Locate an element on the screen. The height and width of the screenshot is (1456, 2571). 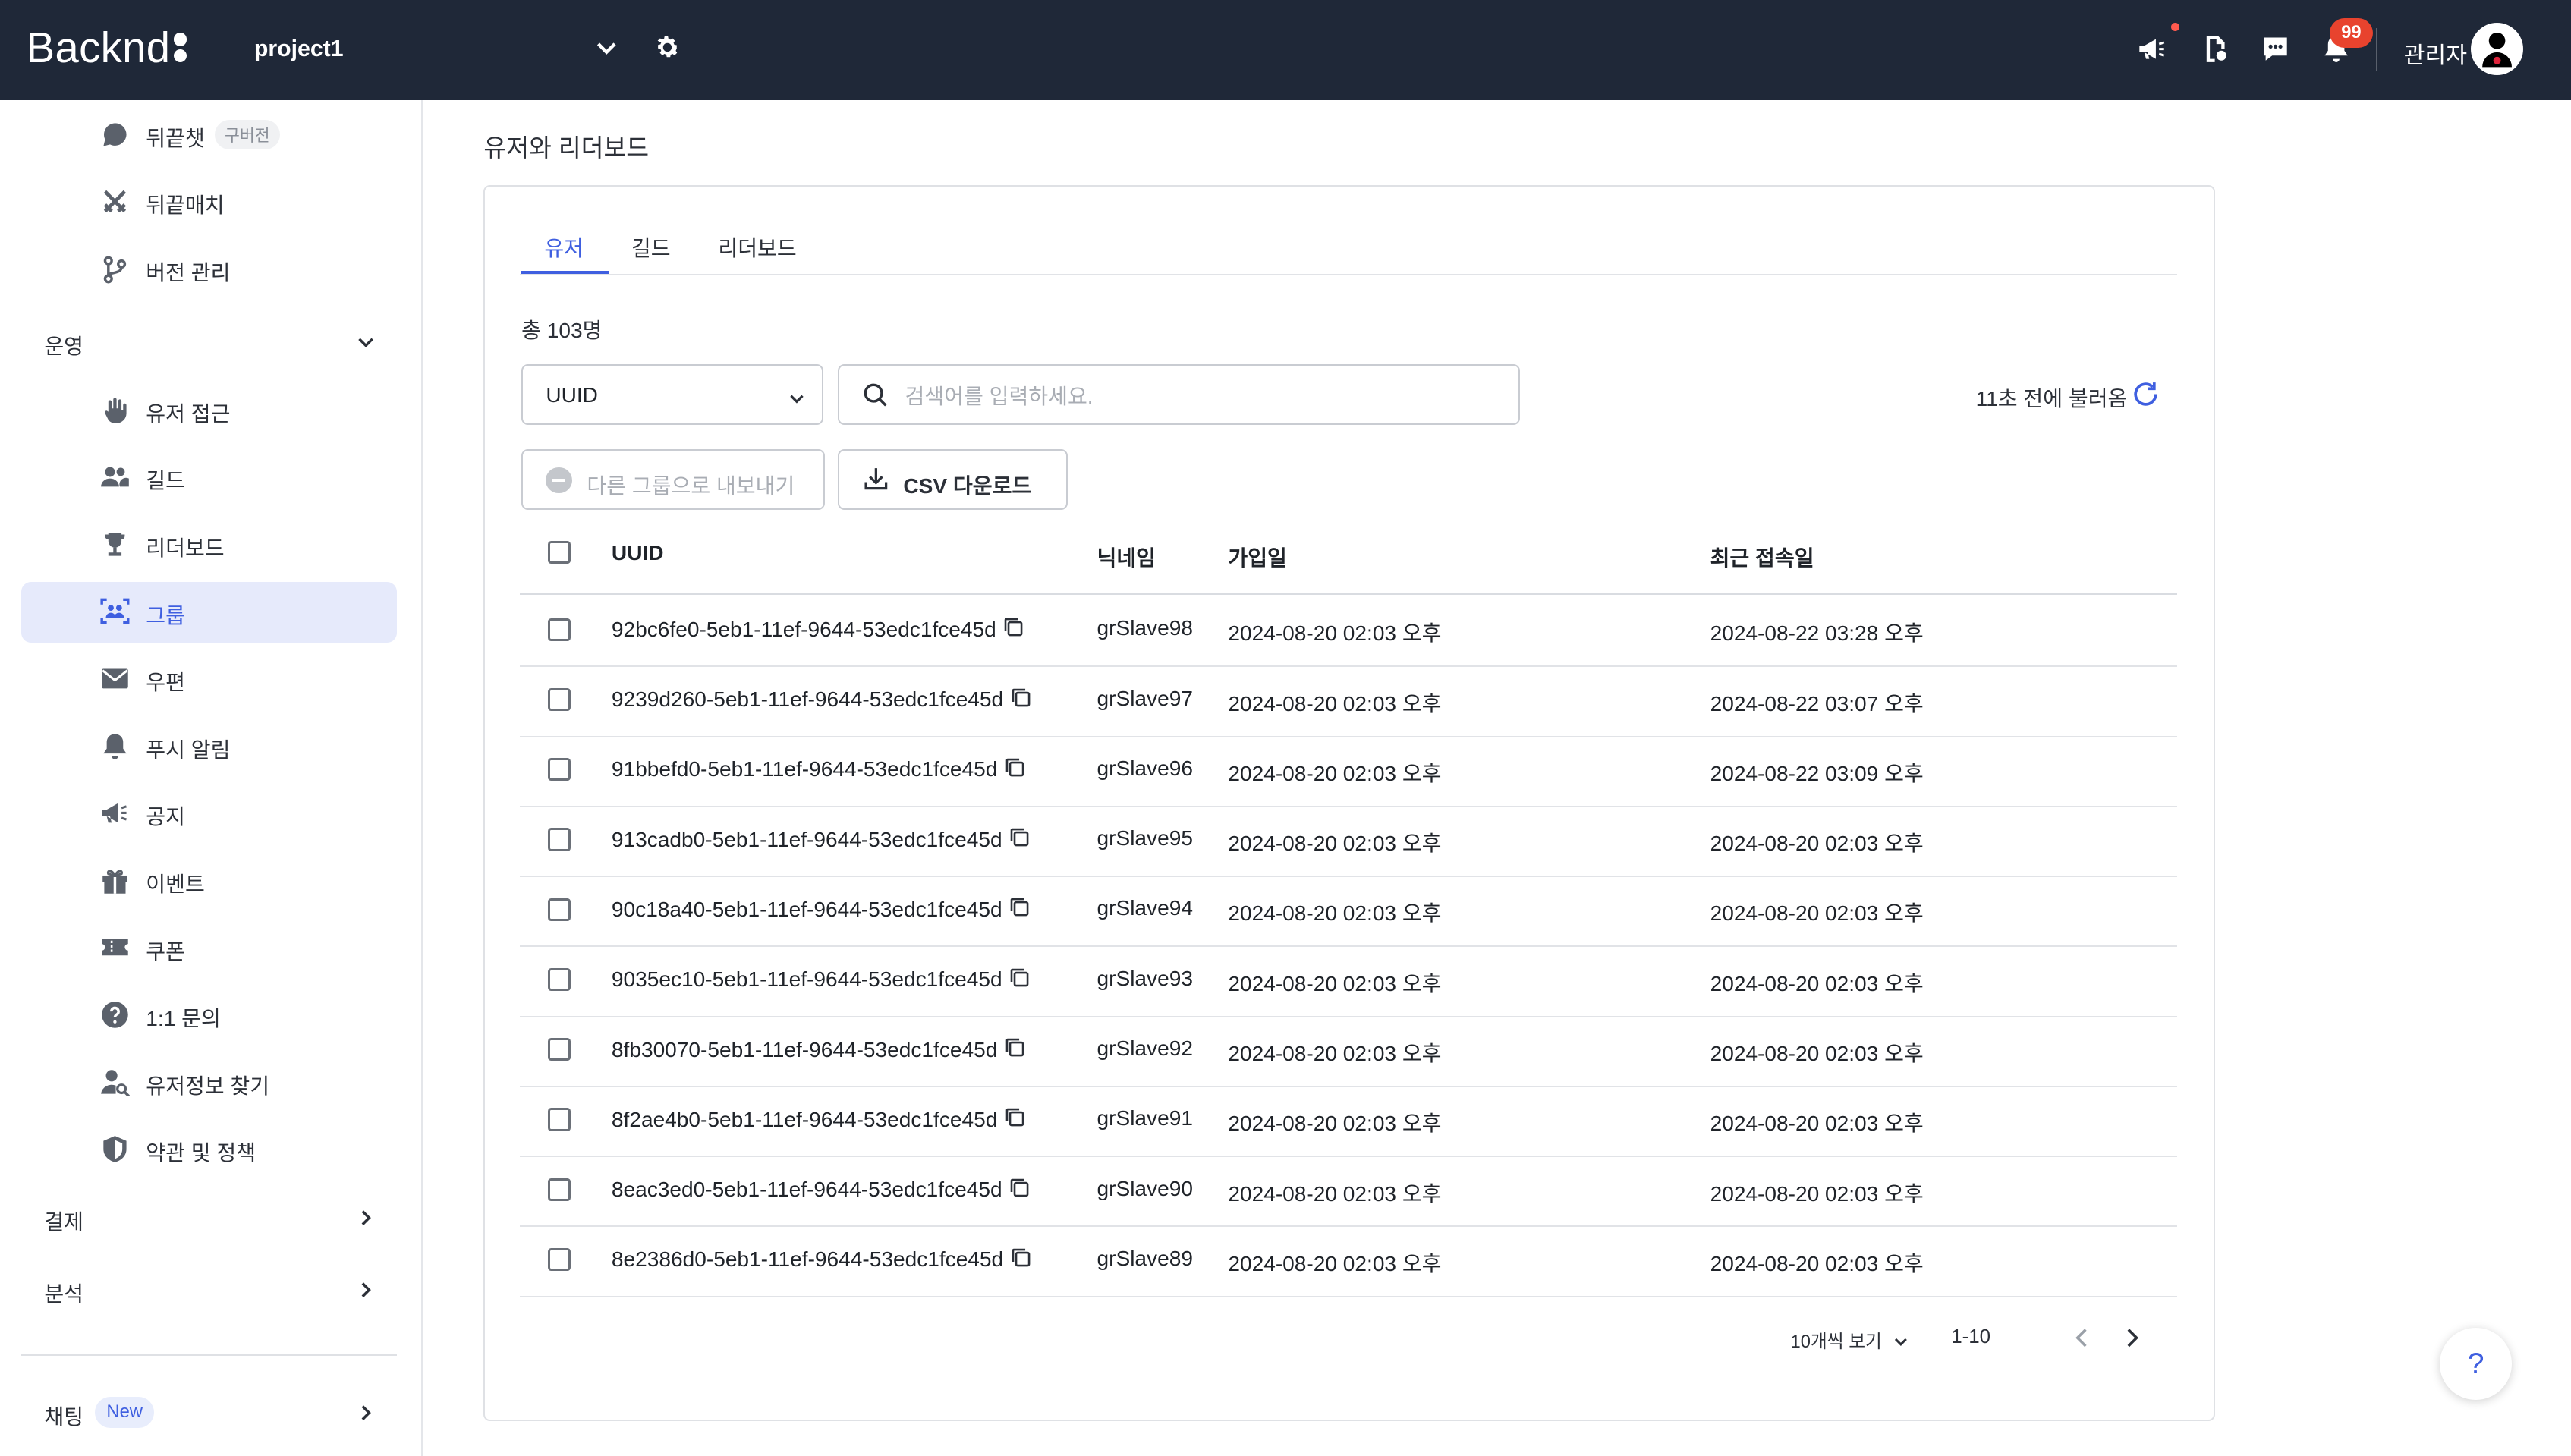
admin-label: 관리자 is located at coordinates (2435, 53).